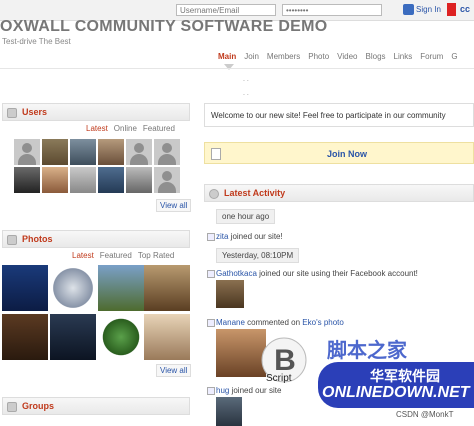 This screenshot has height=426, width=474. Describe the element at coordinates (96, 112) in the screenshot. I see `users-box-header: Users` at that location.